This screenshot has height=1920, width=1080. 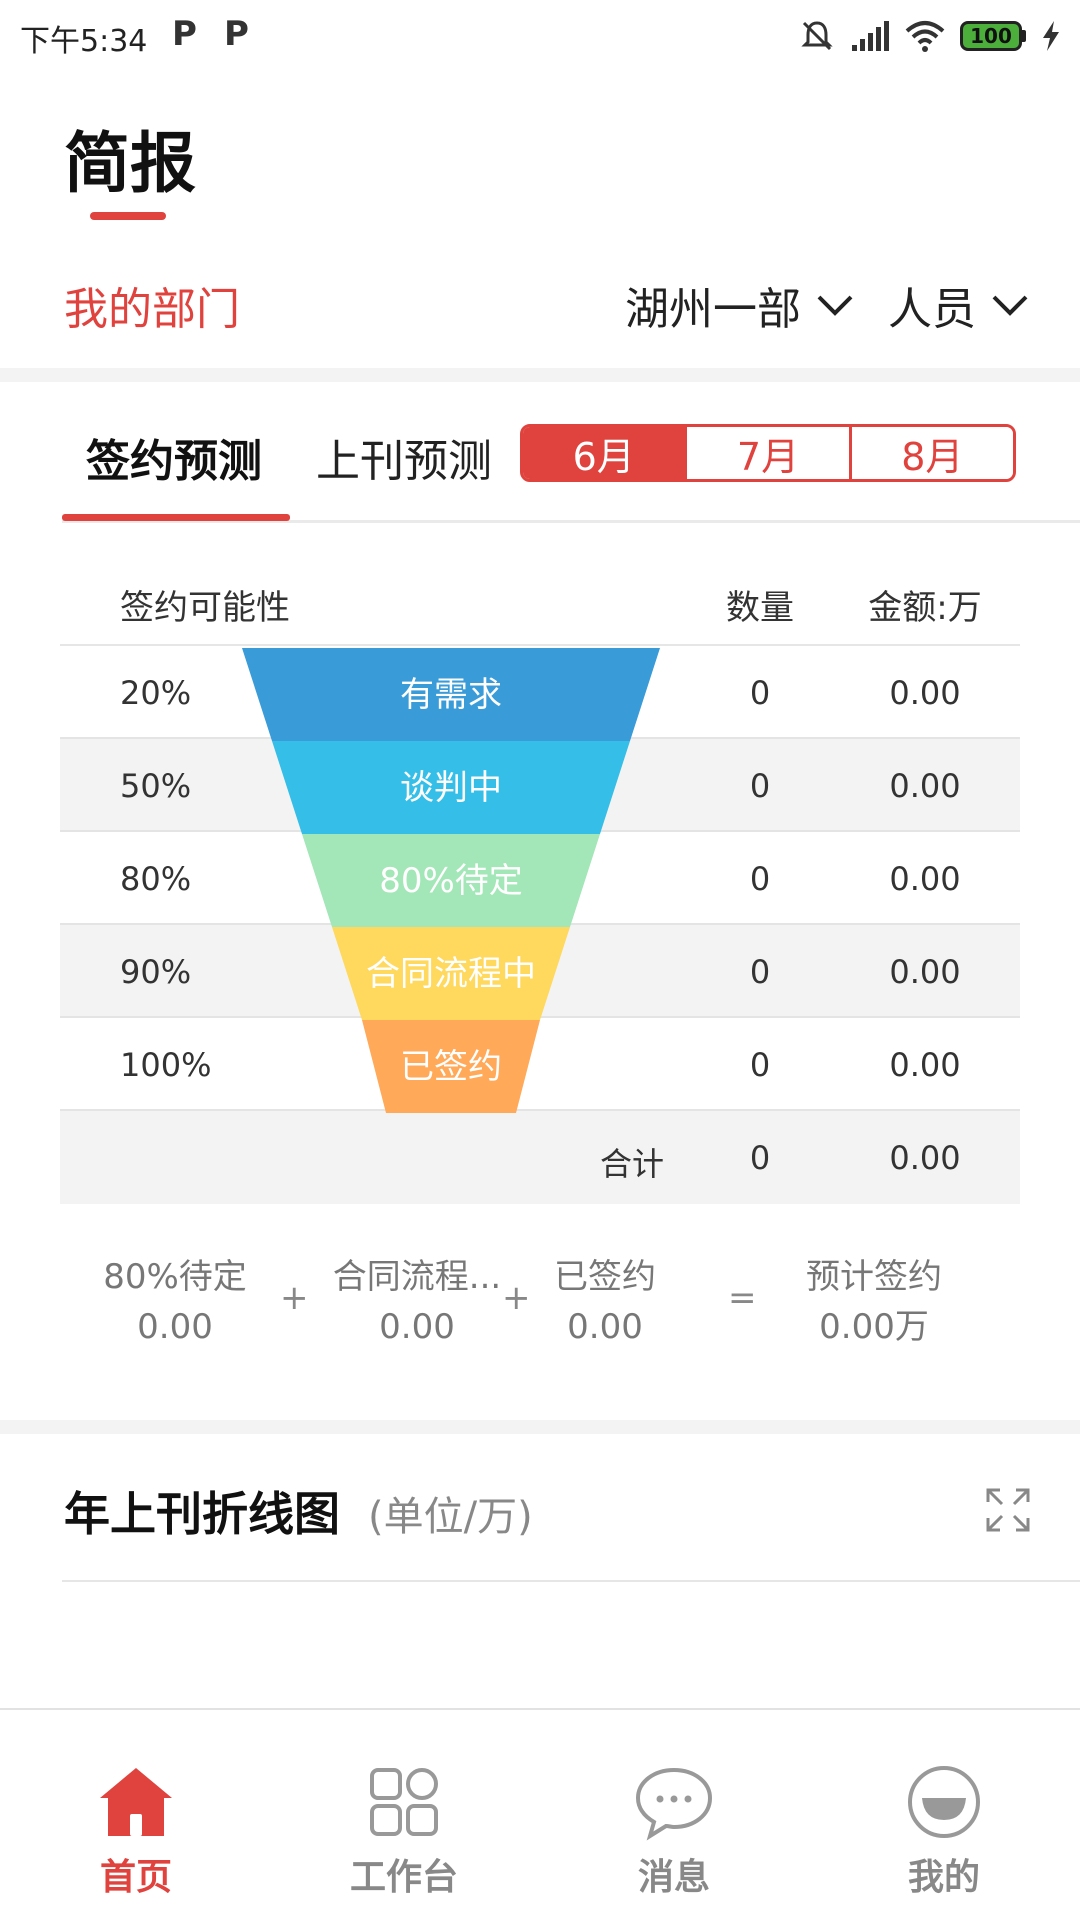 What do you see at coordinates (403, 1877) in the screenshot?
I see `nav-workbench-label: 工作台` at bounding box center [403, 1877].